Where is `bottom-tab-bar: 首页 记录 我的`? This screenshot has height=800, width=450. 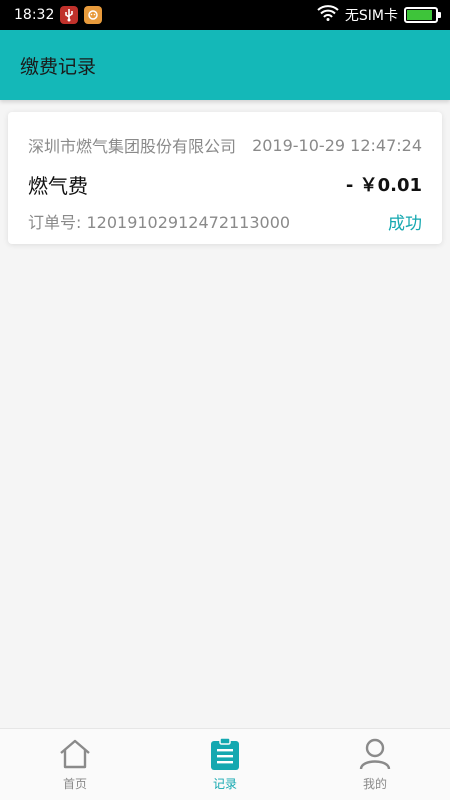 bottom-tab-bar: 首页 记录 我的 is located at coordinates (225, 764).